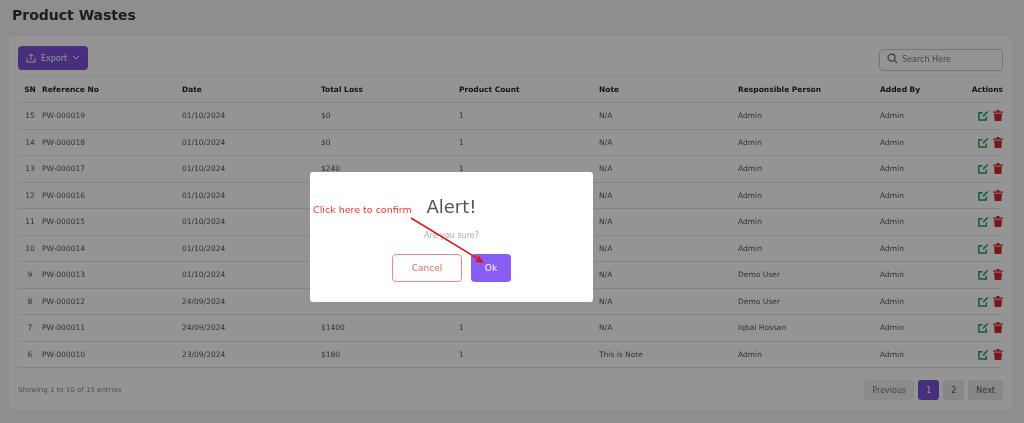  What do you see at coordinates (427, 268) in the screenshot?
I see `cancel-button: Cancel` at bounding box center [427, 268].